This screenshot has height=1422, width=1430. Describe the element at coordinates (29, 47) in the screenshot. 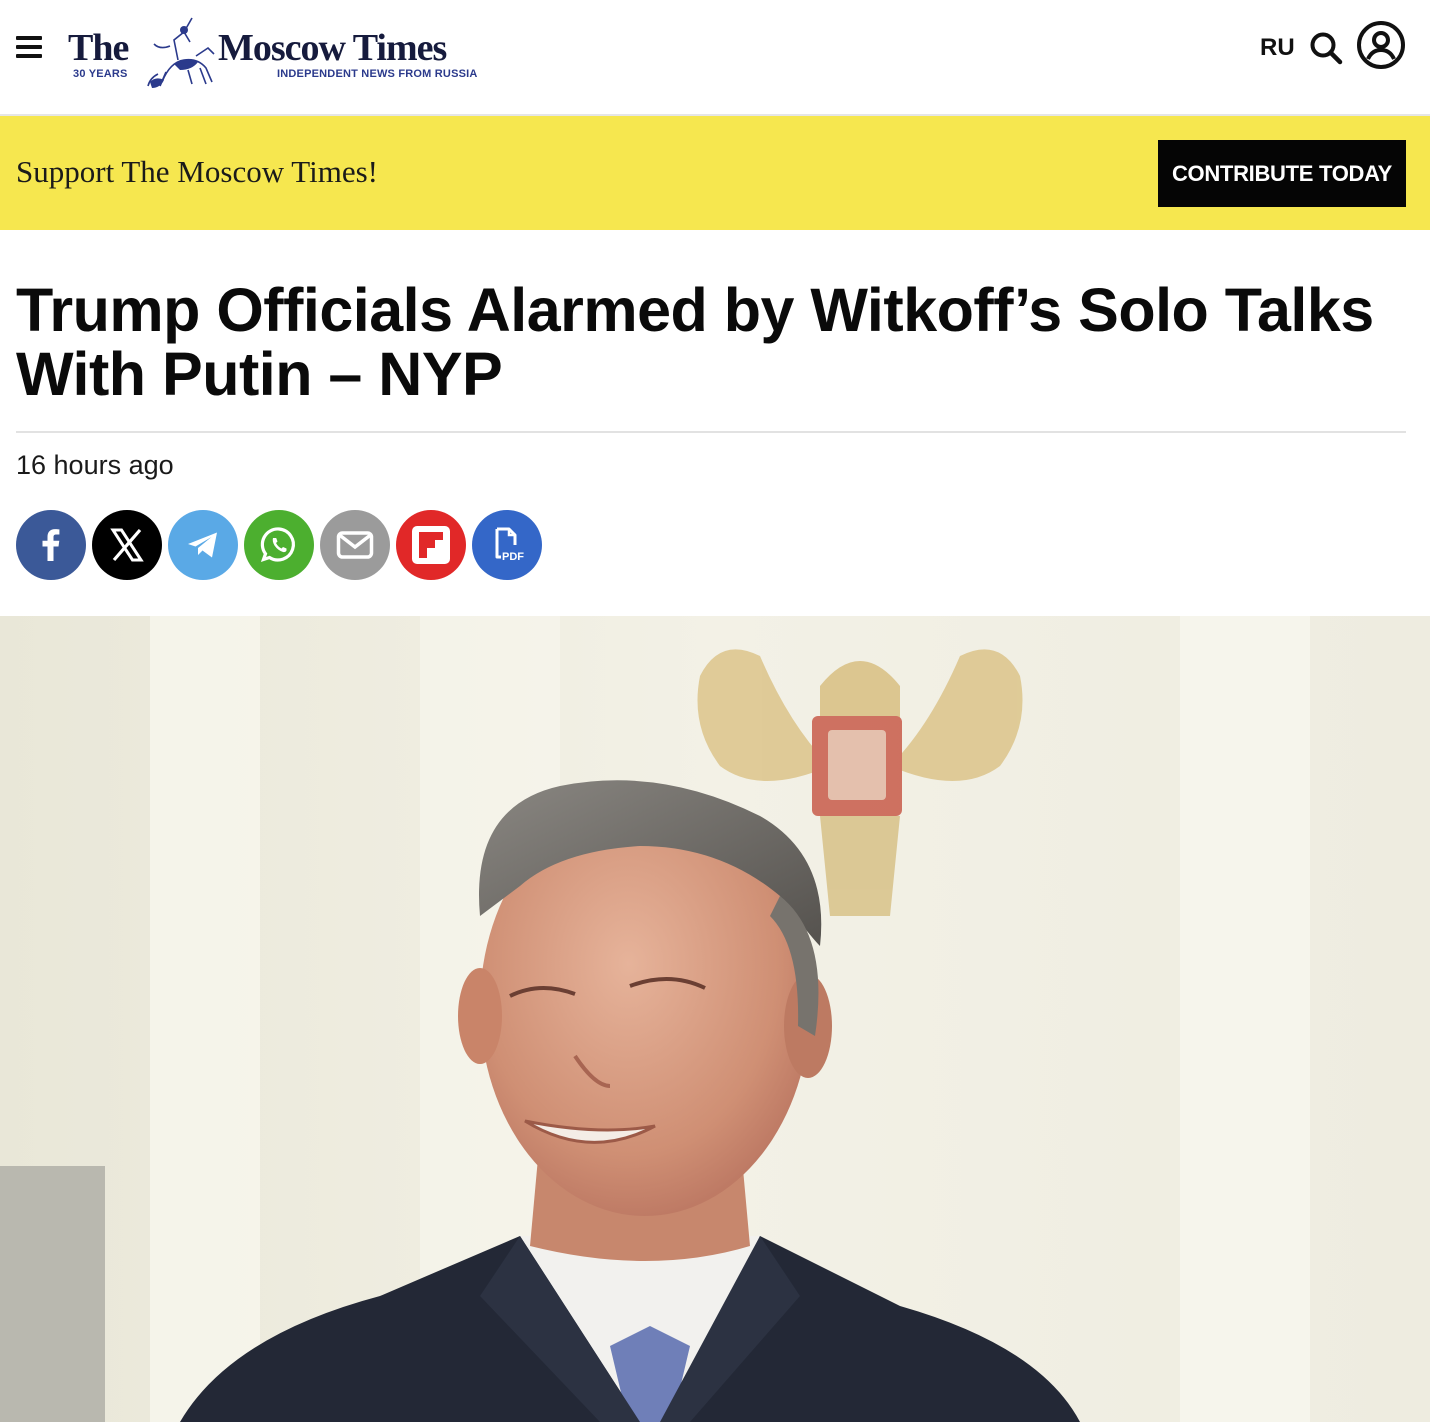

I see `hamburger-menu-icon` at that location.